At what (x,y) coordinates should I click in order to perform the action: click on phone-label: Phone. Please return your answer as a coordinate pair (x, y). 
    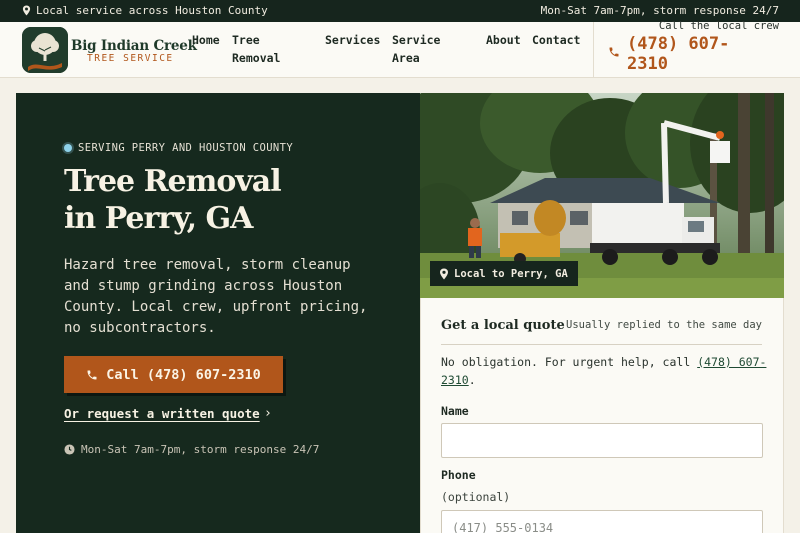
    Looking at the image, I should click on (458, 475).